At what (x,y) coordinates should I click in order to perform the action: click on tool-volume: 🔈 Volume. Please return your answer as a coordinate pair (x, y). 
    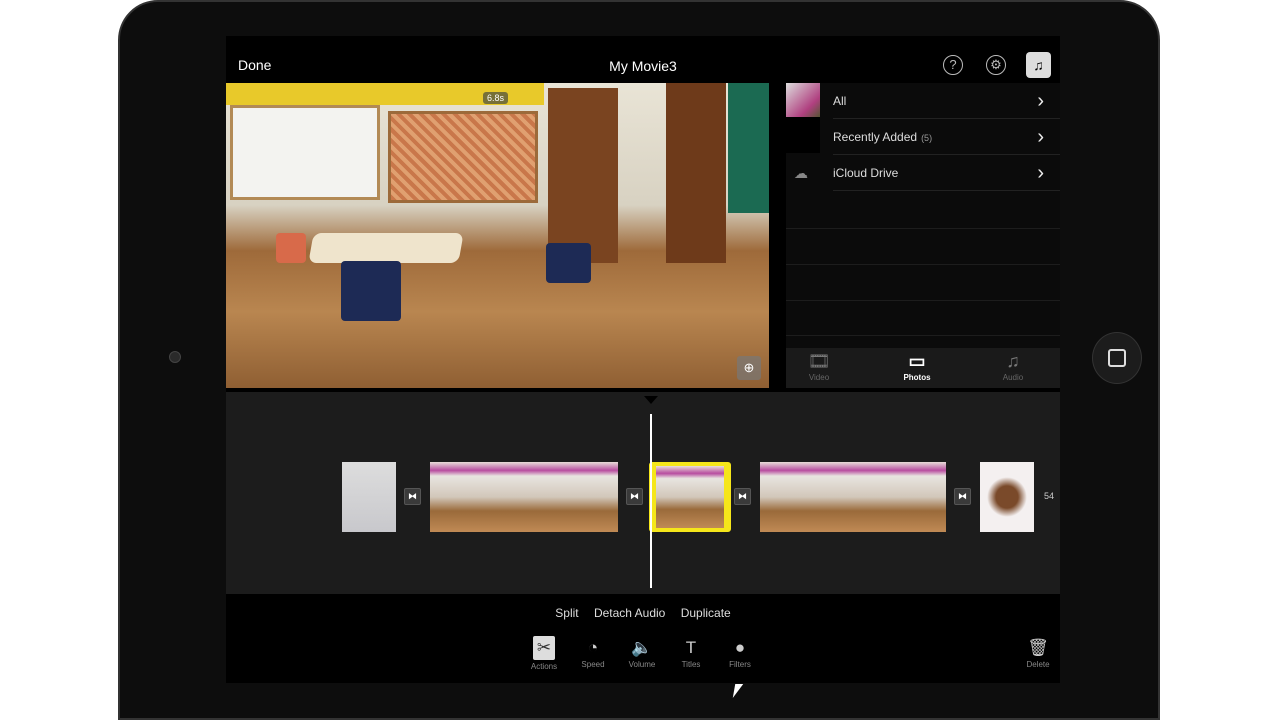
    Looking at the image, I should click on (642, 652).